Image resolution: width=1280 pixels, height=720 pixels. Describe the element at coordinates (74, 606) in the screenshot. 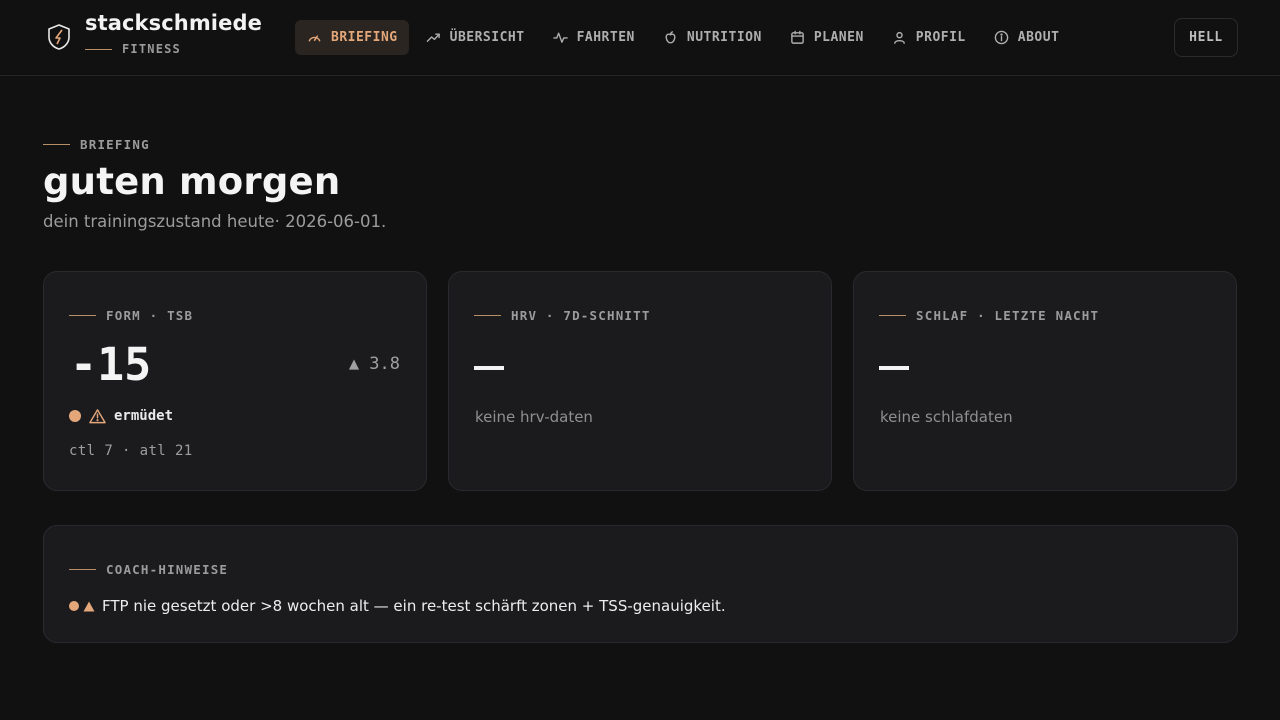

I see `hint-dot` at that location.